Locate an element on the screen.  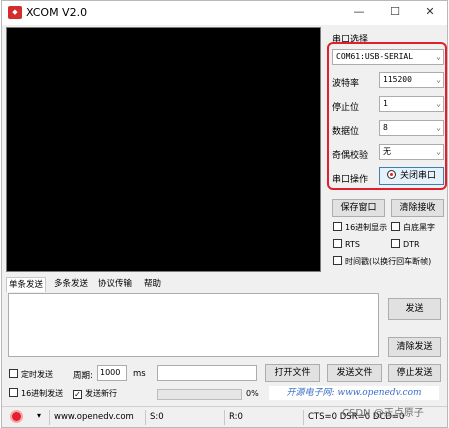
dtr-label: DTR is located at coordinates (411, 244).